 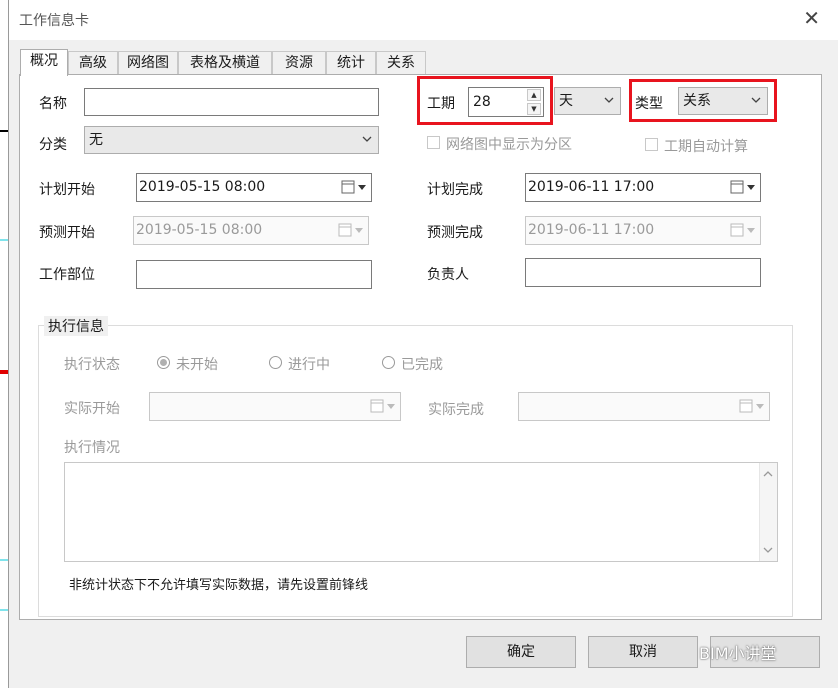 I want to click on tab-resources: 资源, so click(x=299, y=63).